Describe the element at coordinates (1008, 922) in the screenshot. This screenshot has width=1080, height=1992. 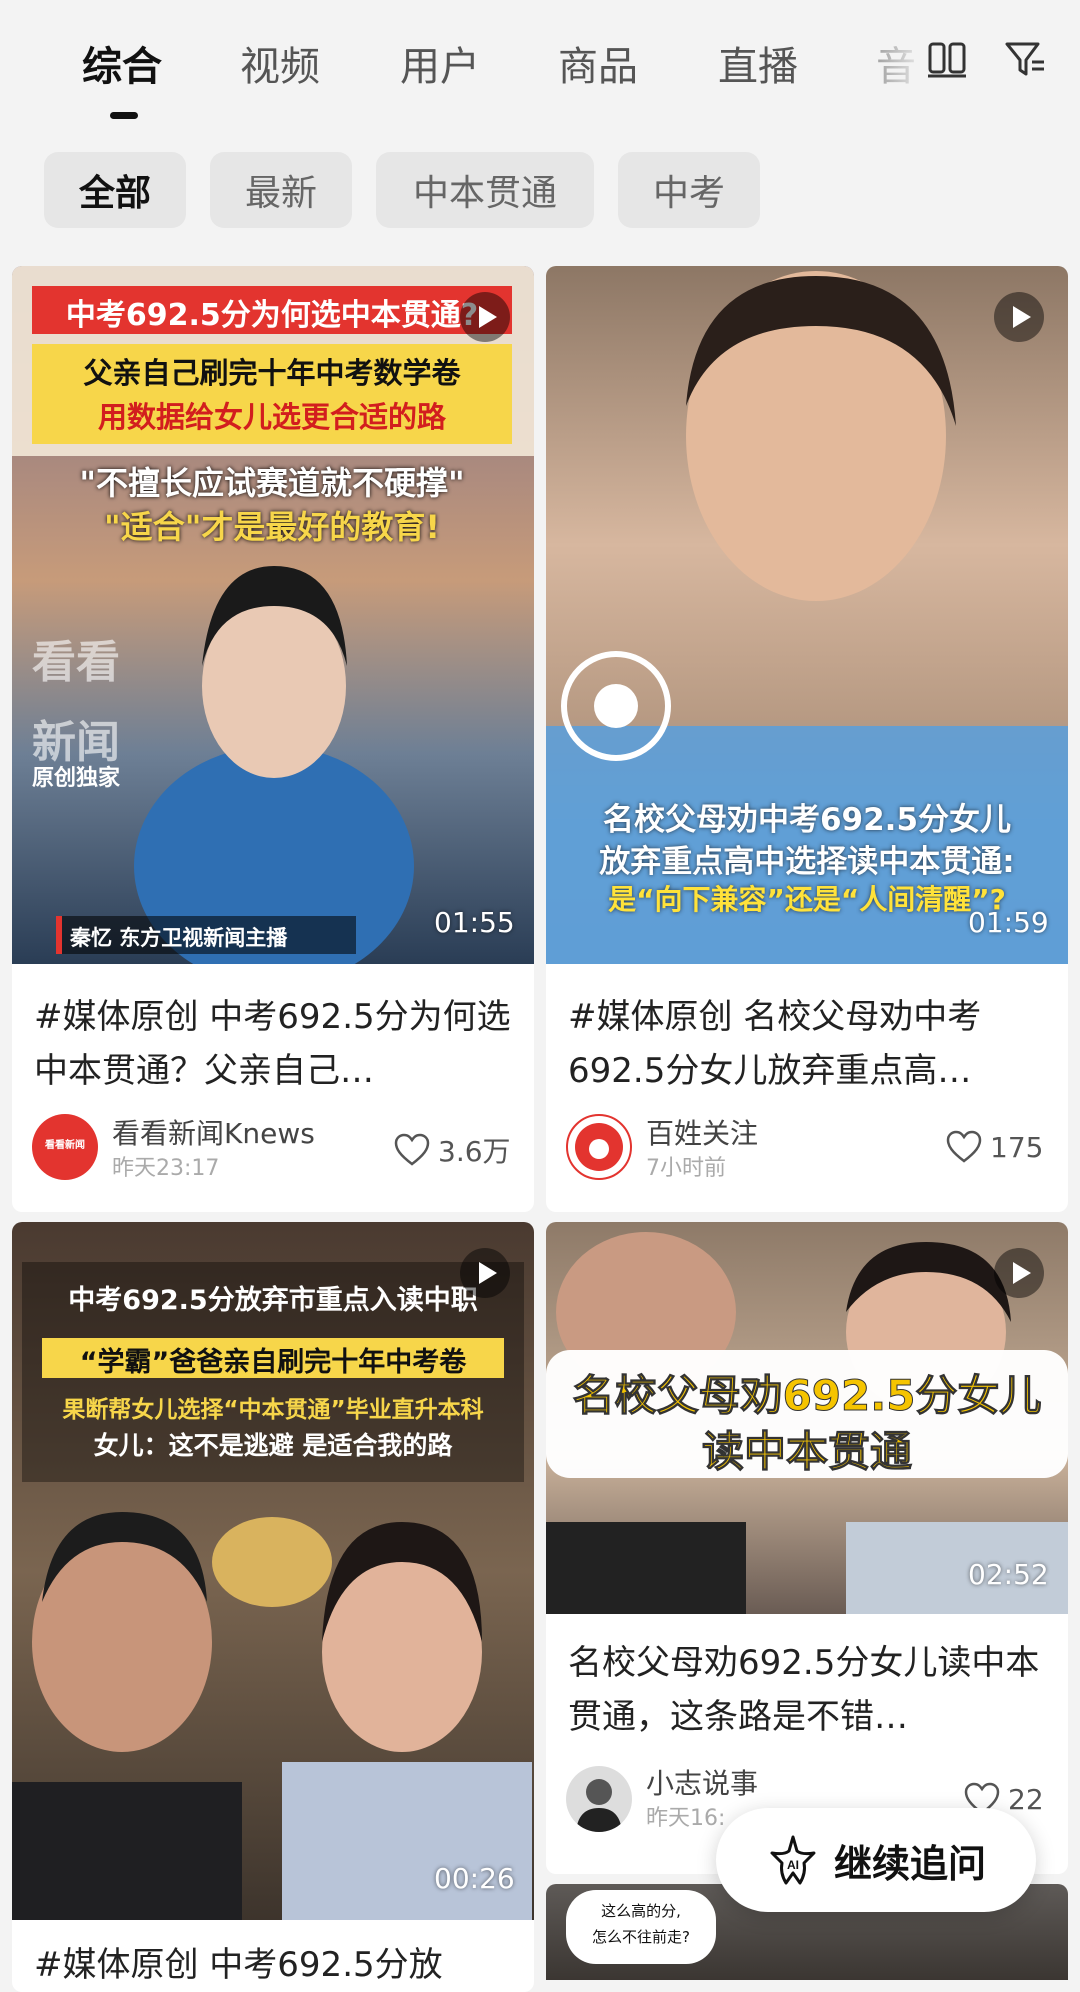
I see `video-duration: 01:59` at that location.